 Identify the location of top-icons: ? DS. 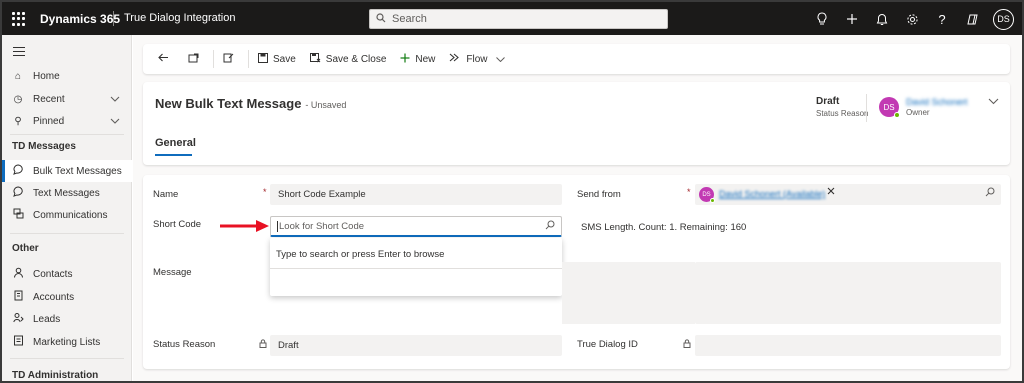
(910, 19).